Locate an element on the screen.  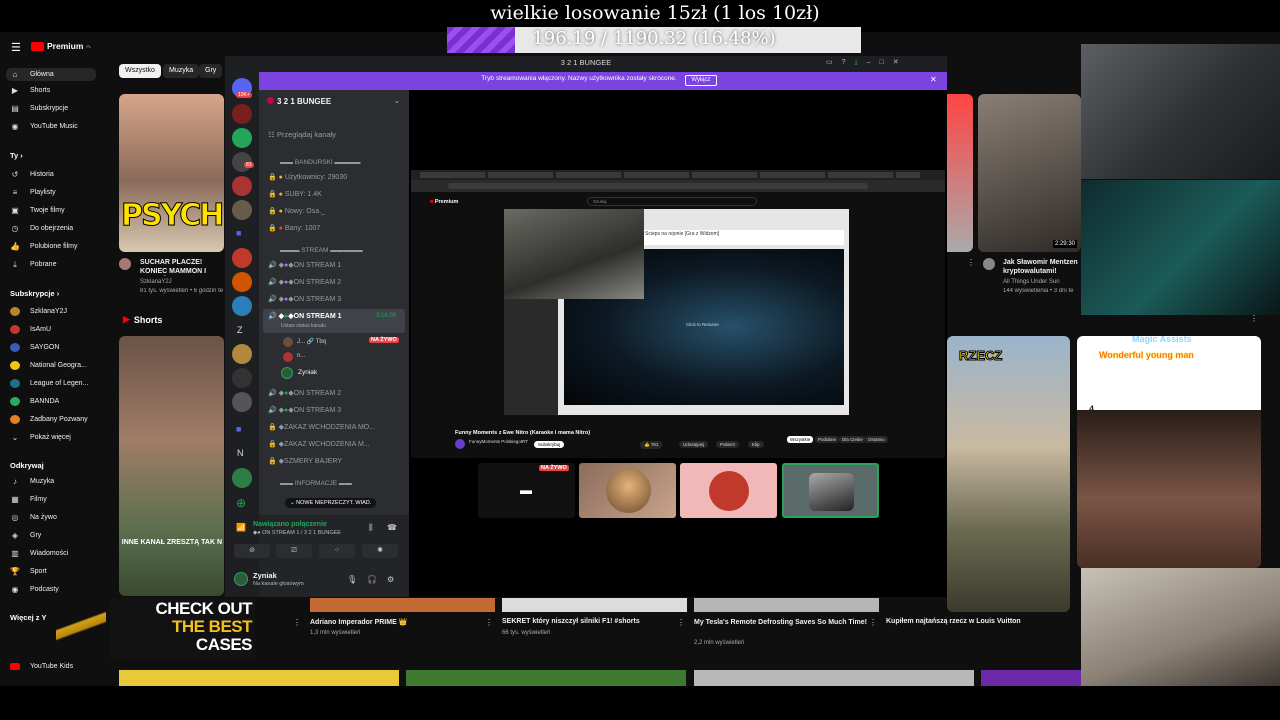
video-channel: SzklanaY2J is located at coordinates (156, 282).